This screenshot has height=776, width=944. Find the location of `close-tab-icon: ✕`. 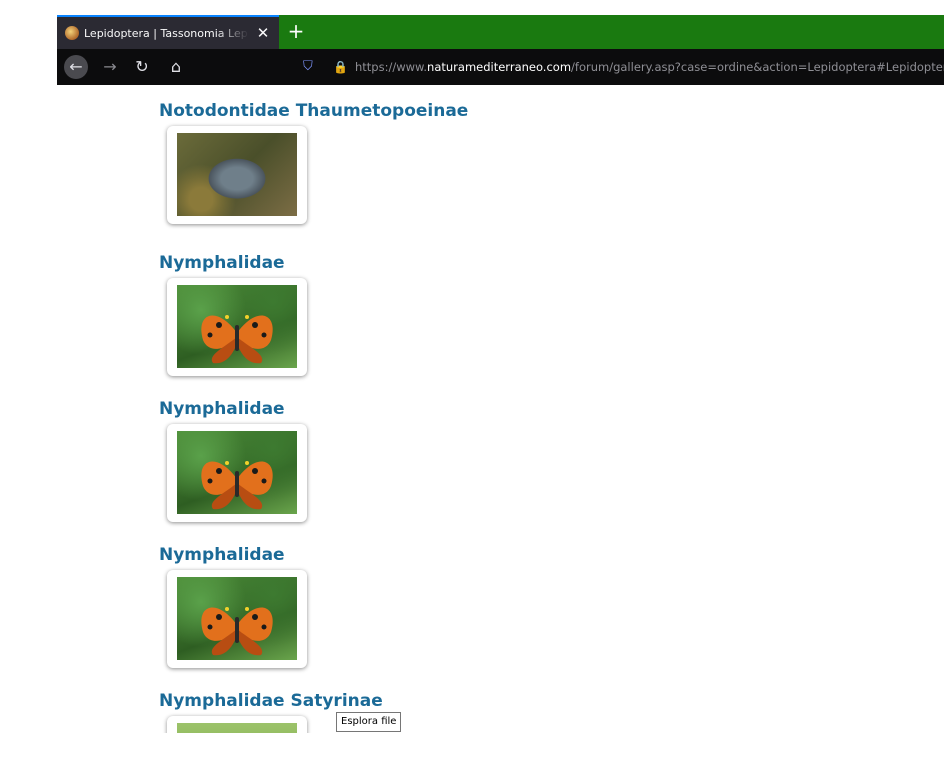

close-tab-icon: ✕ is located at coordinates (263, 33).